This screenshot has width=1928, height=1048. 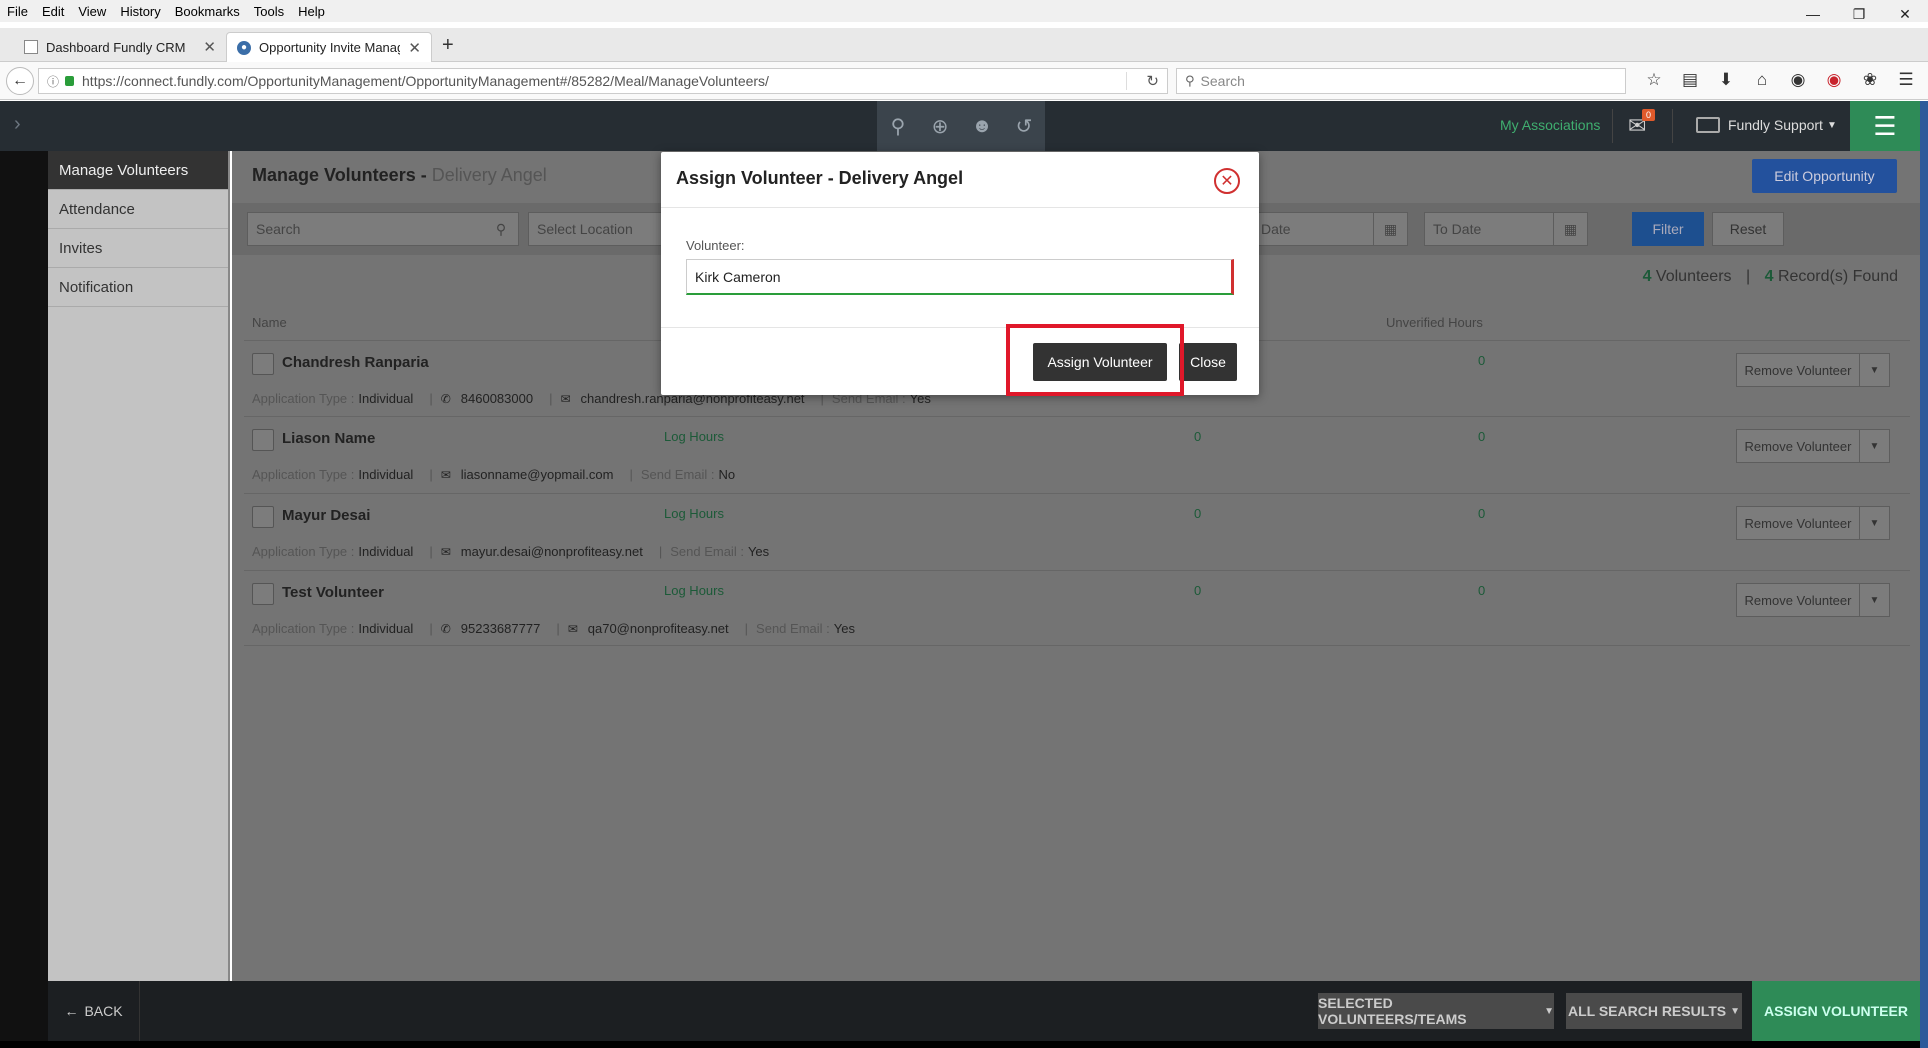 I want to click on pocket-icon: ◉, so click(x=1798, y=80).